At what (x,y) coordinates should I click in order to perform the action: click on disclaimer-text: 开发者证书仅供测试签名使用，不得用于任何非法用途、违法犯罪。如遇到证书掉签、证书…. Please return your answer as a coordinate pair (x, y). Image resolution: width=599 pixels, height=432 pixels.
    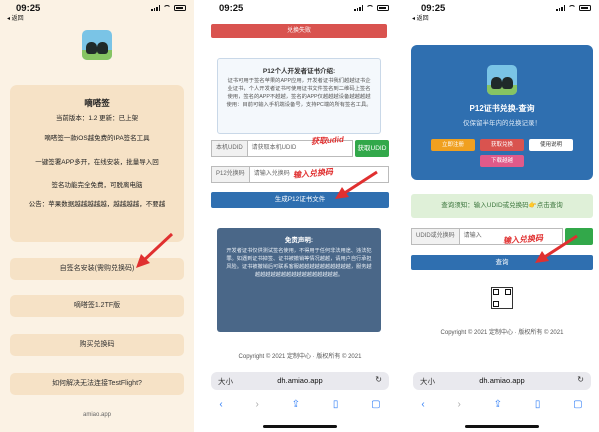
    Looking at the image, I should click on (299, 263).